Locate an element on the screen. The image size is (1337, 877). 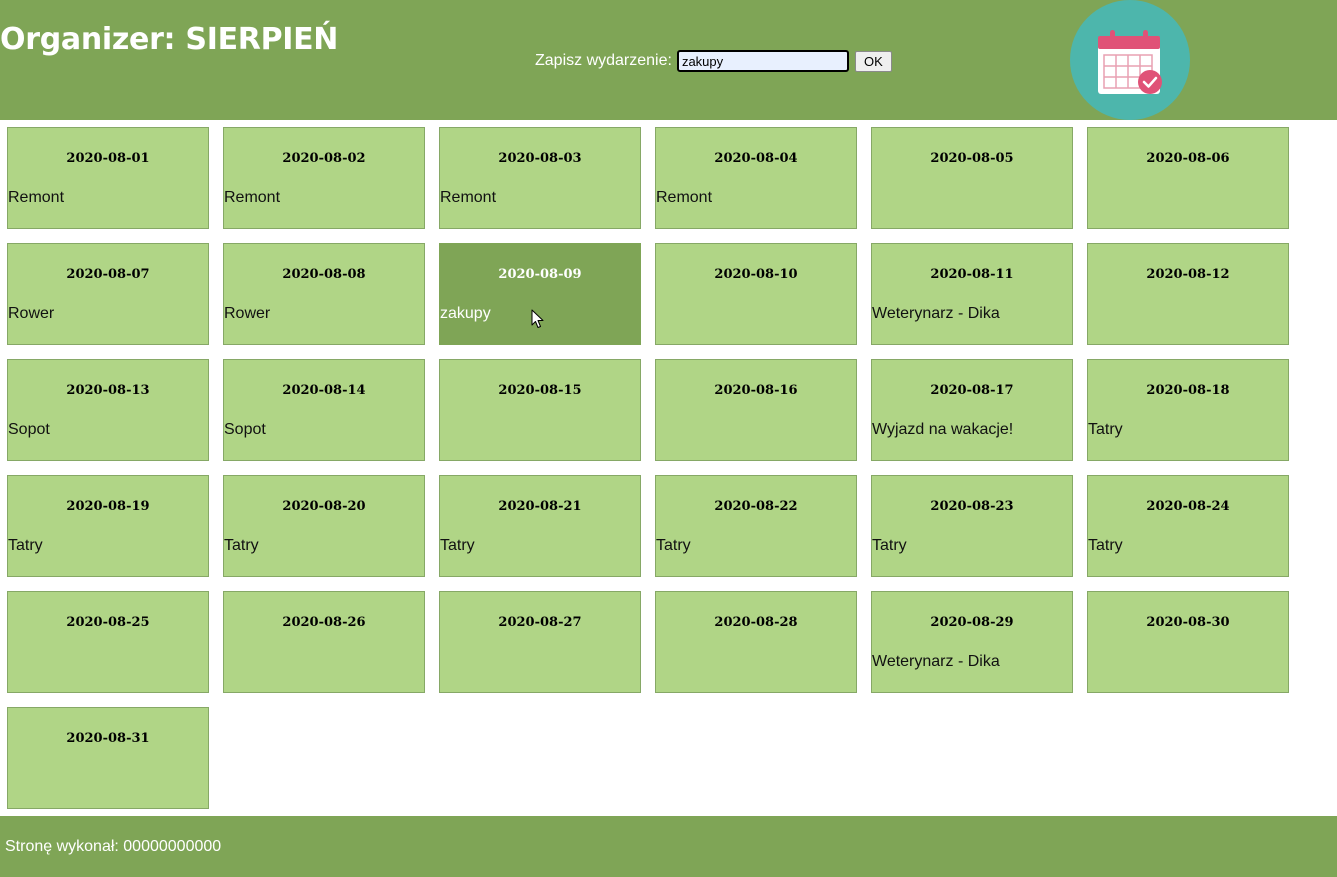
day-tile: 2020-08-24 Tatry is located at coordinates (1188, 526).